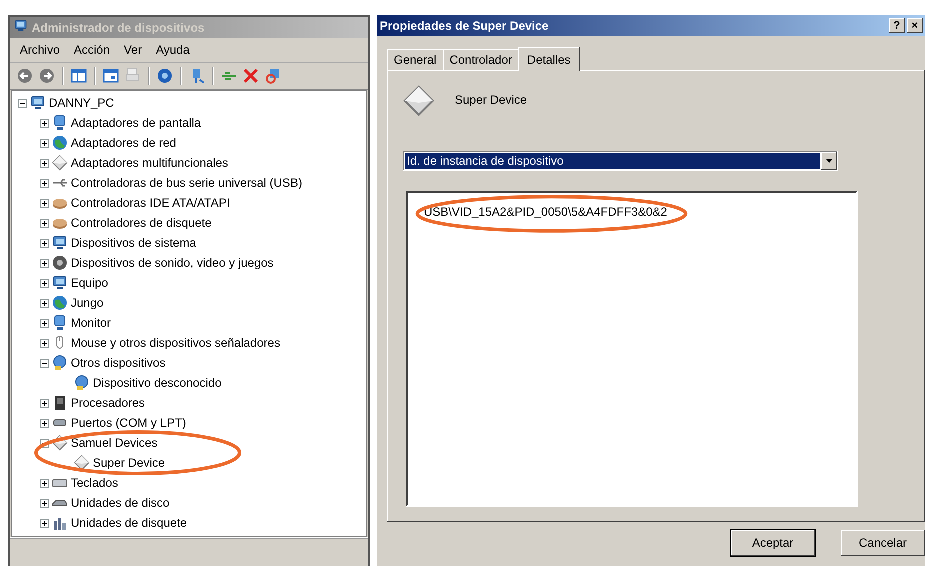  What do you see at coordinates (136, 123) in the screenshot?
I see `tree-item: Adaptadores de pantalla` at bounding box center [136, 123].